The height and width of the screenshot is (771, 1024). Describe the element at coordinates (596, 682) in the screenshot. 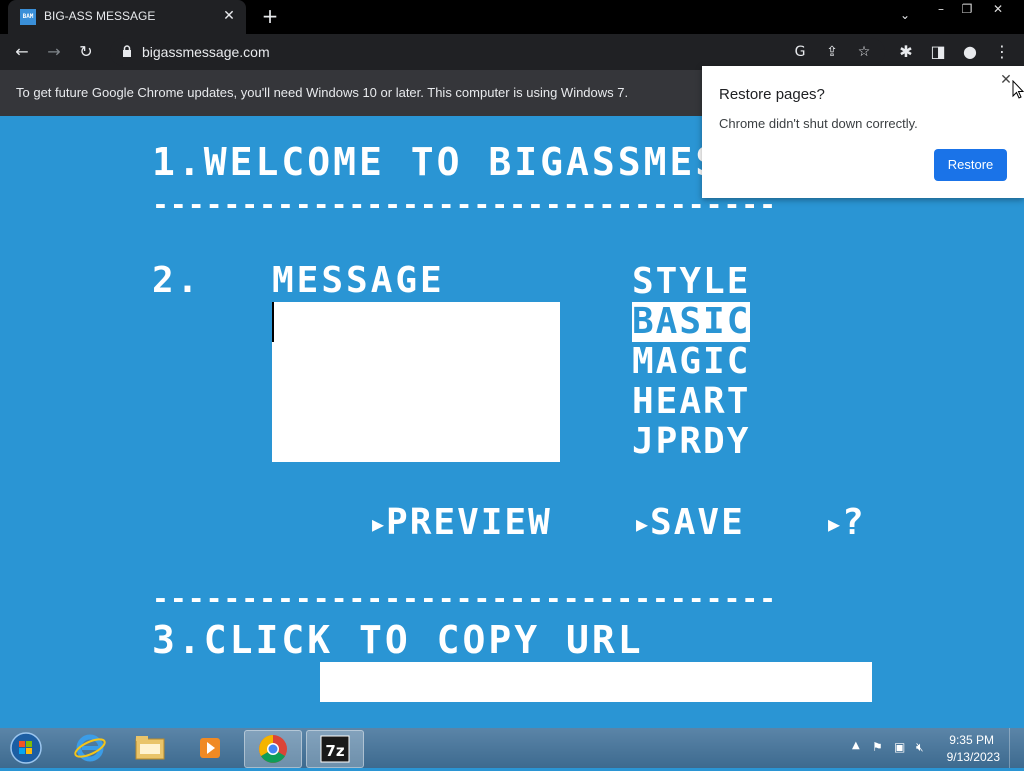

I see `copy-url-field` at that location.